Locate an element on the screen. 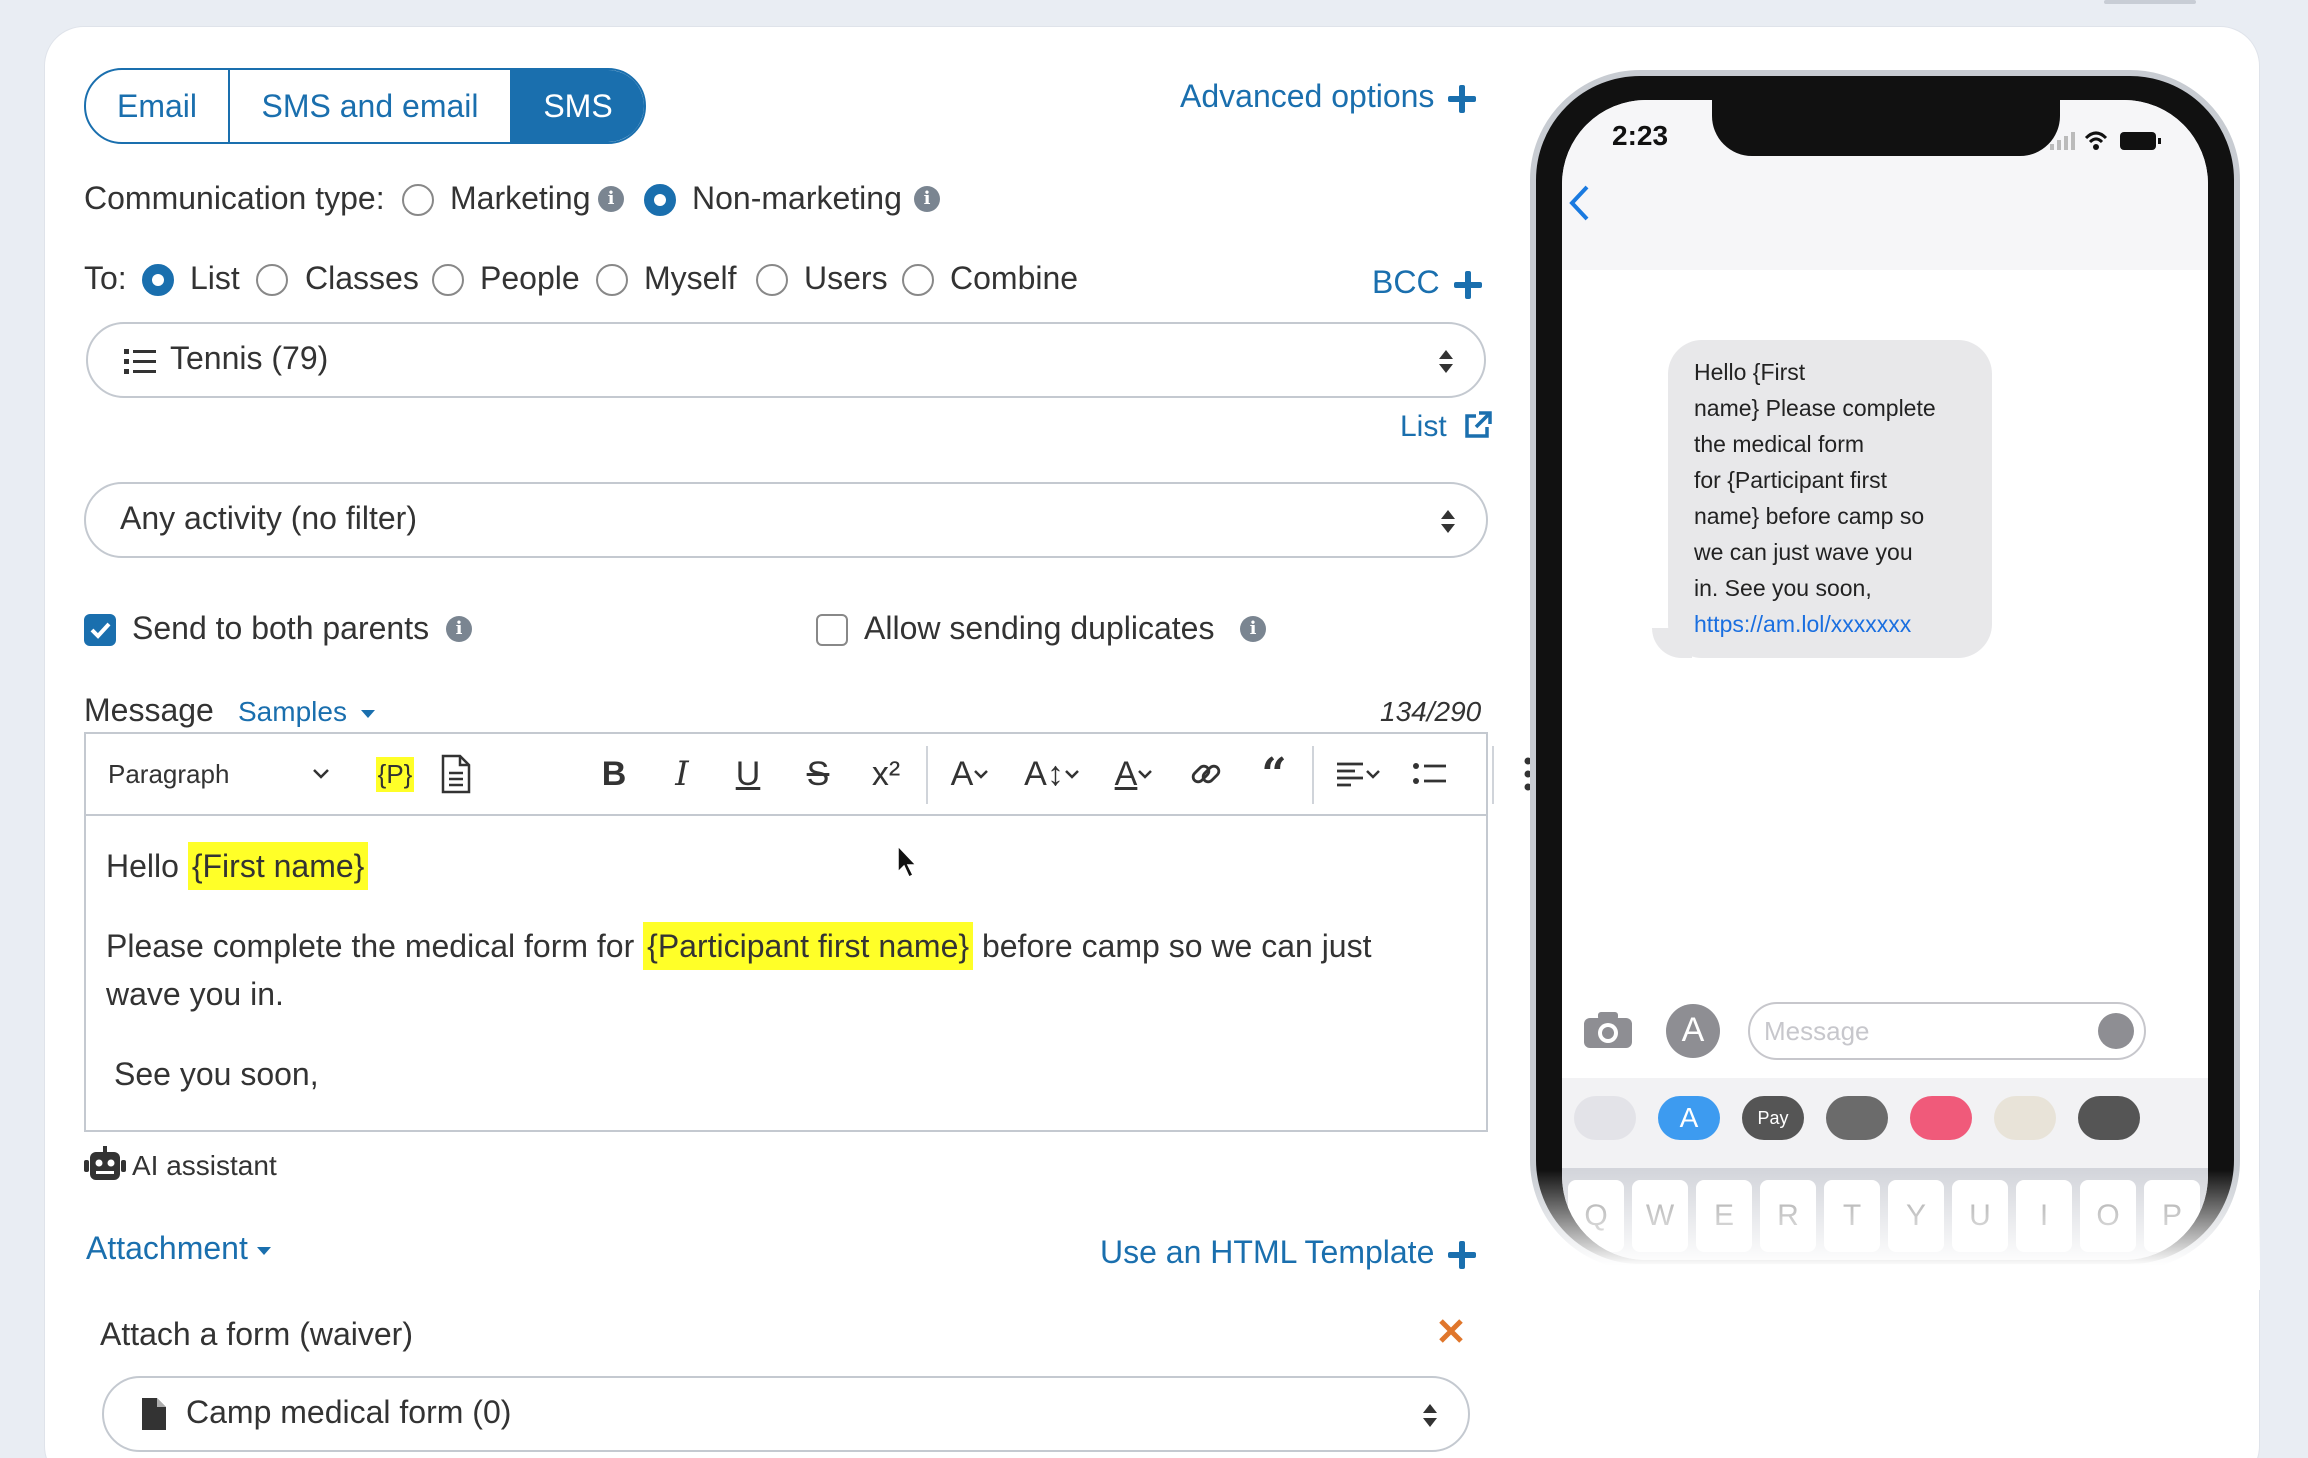 The width and height of the screenshot is (2308, 1458). underline-button: U is located at coordinates (748, 774).